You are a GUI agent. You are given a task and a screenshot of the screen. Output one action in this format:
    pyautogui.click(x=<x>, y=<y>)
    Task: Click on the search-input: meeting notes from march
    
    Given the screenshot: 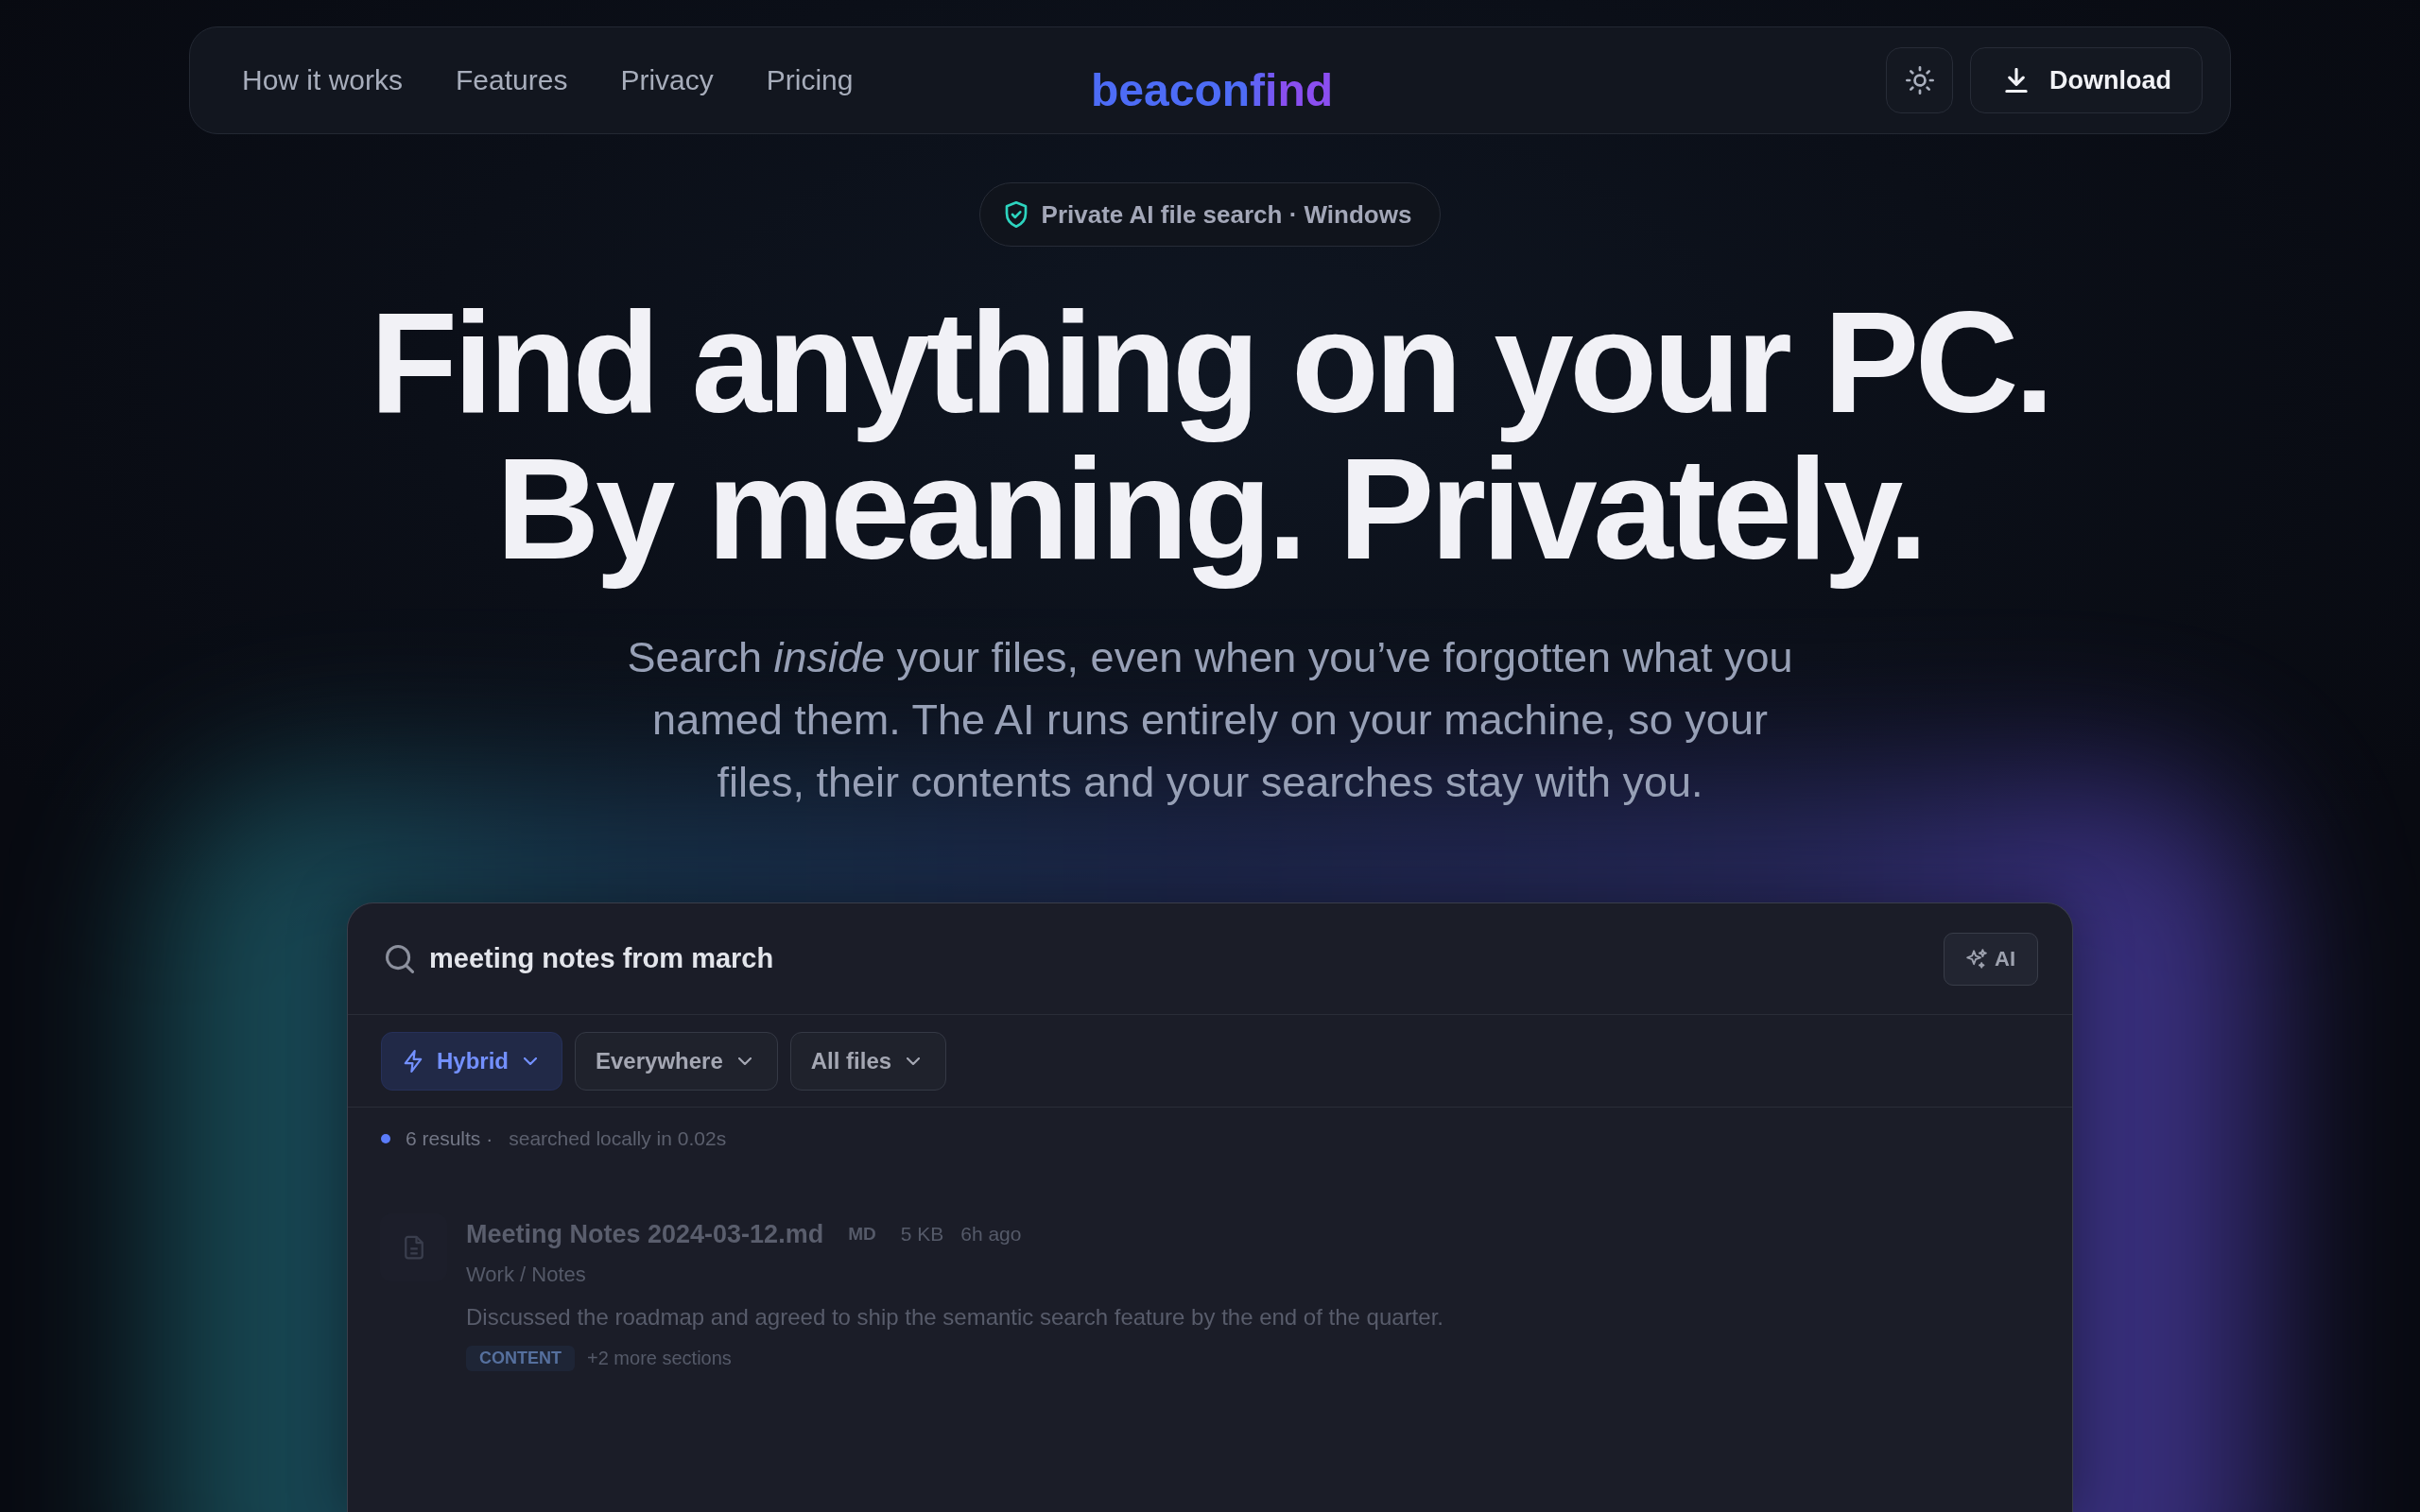 What is the action you would take?
    pyautogui.click(x=1178, y=958)
    